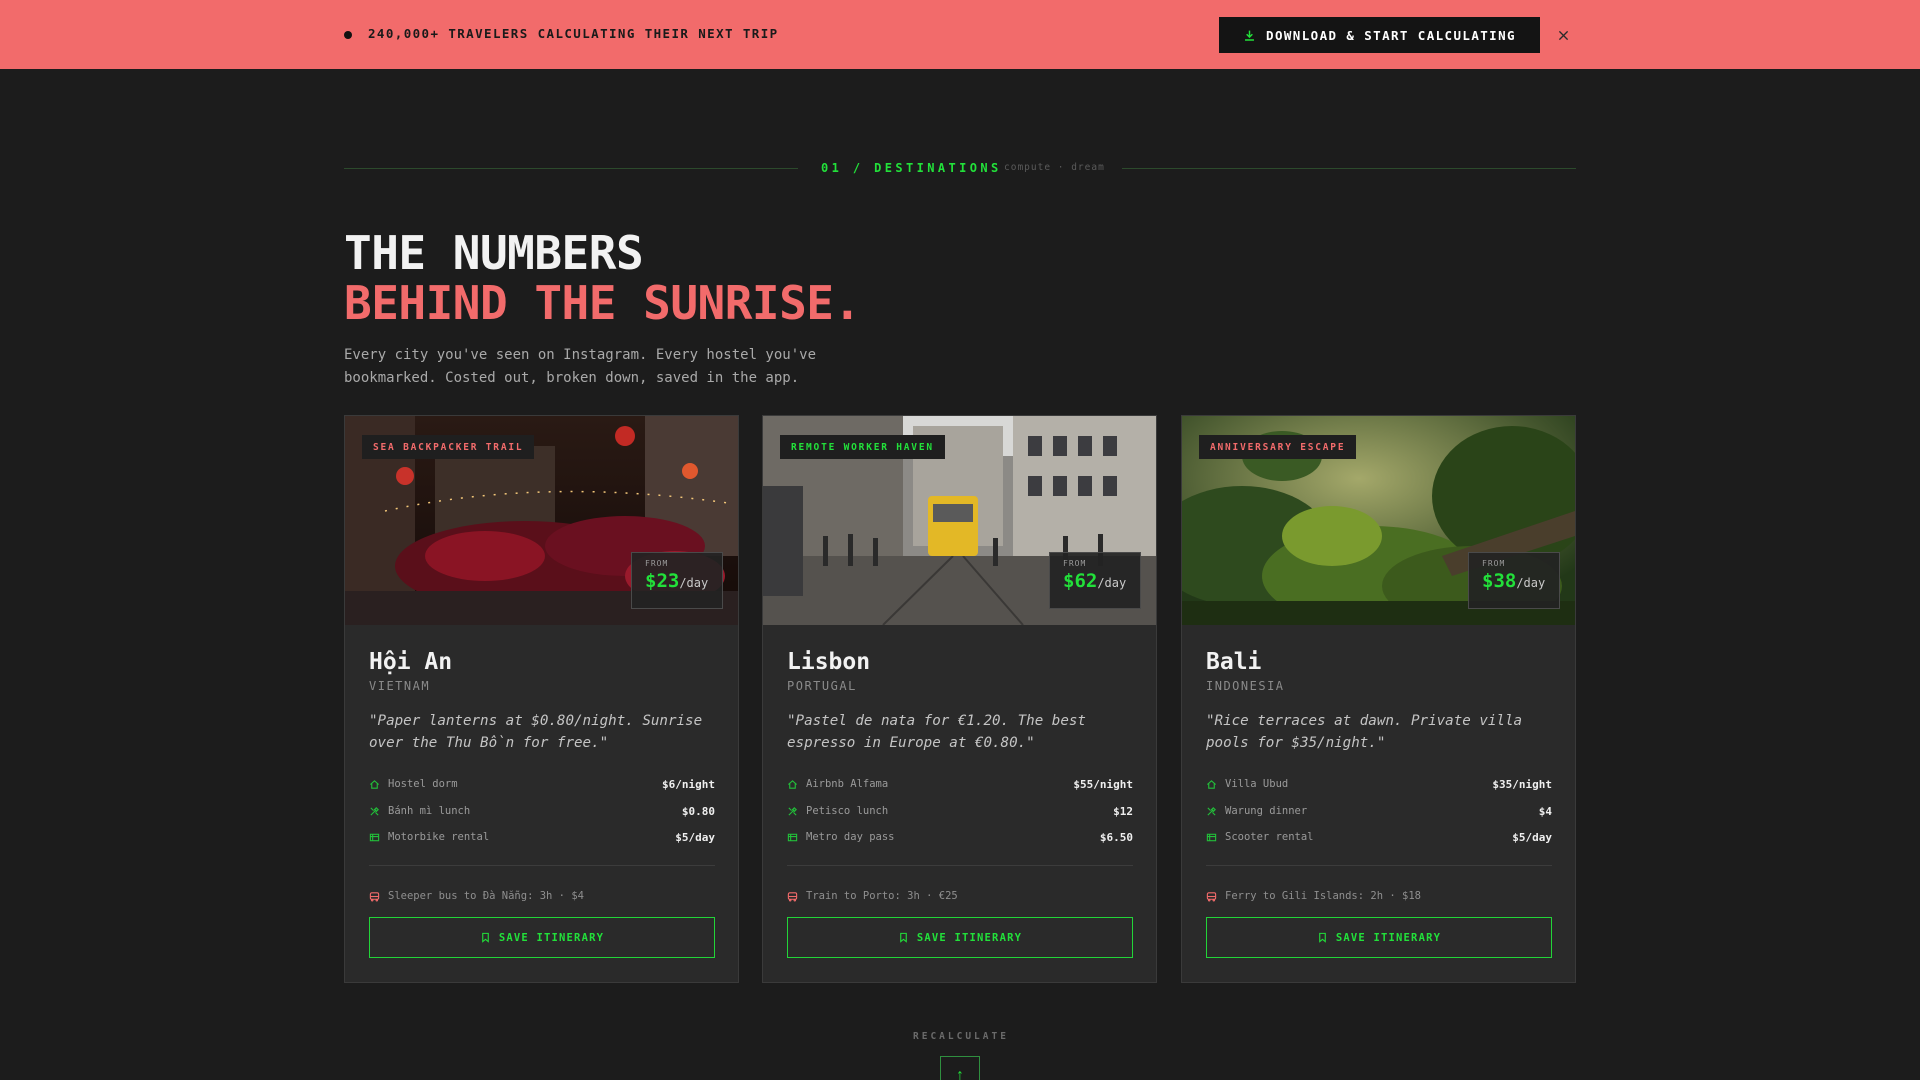 This screenshot has height=1080, width=1920. Describe the element at coordinates (1522, 784) in the screenshot. I see `cost-value: $35/night` at that location.